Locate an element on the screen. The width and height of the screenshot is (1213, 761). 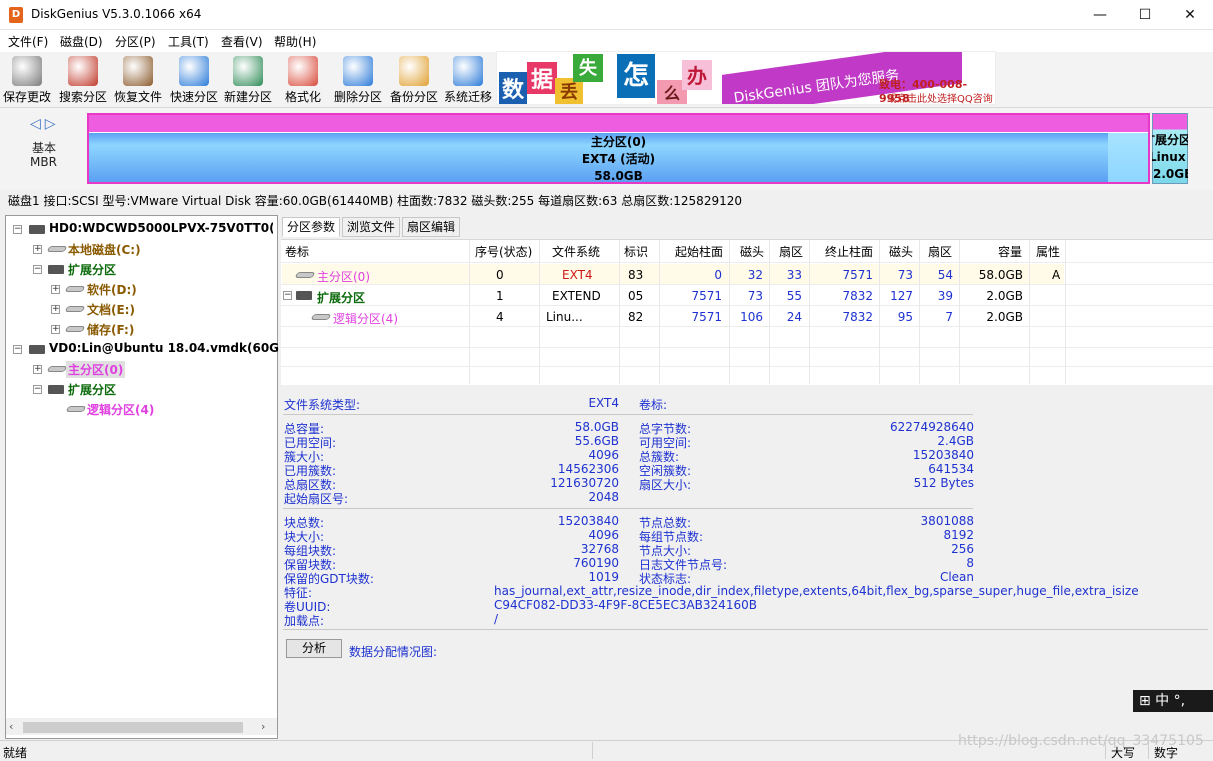
banner-tile: 数 is located at coordinates (513, 88).